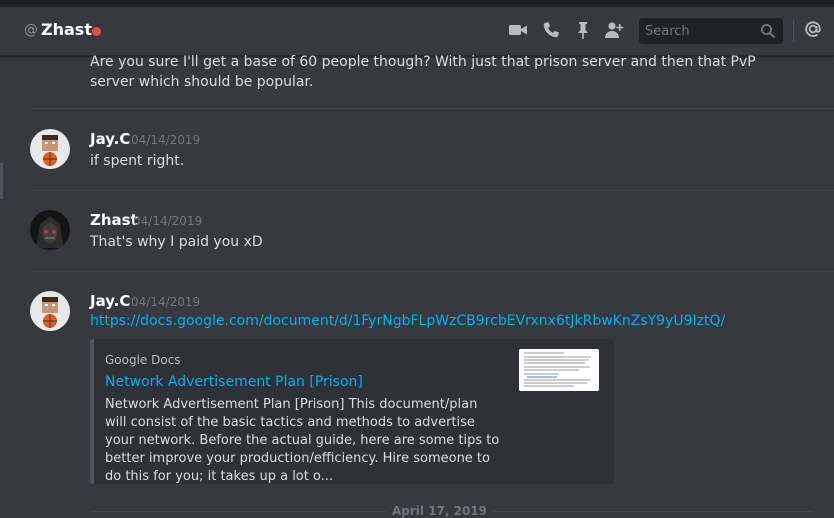  I want to click on message-author: Zhast, so click(114, 220).